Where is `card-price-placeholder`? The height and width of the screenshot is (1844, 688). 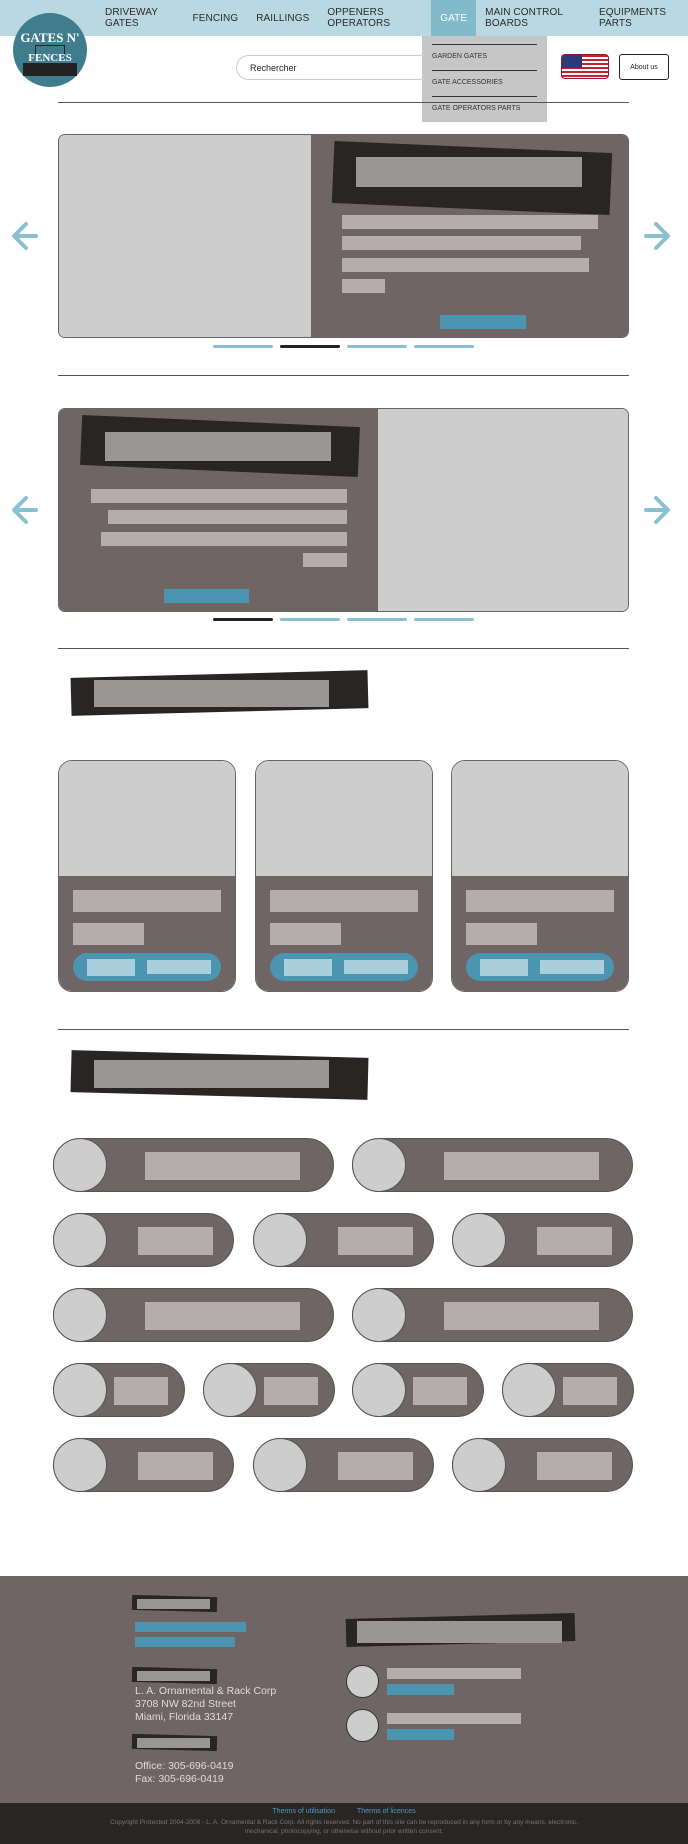
card-price-placeholder is located at coordinates (305, 934).